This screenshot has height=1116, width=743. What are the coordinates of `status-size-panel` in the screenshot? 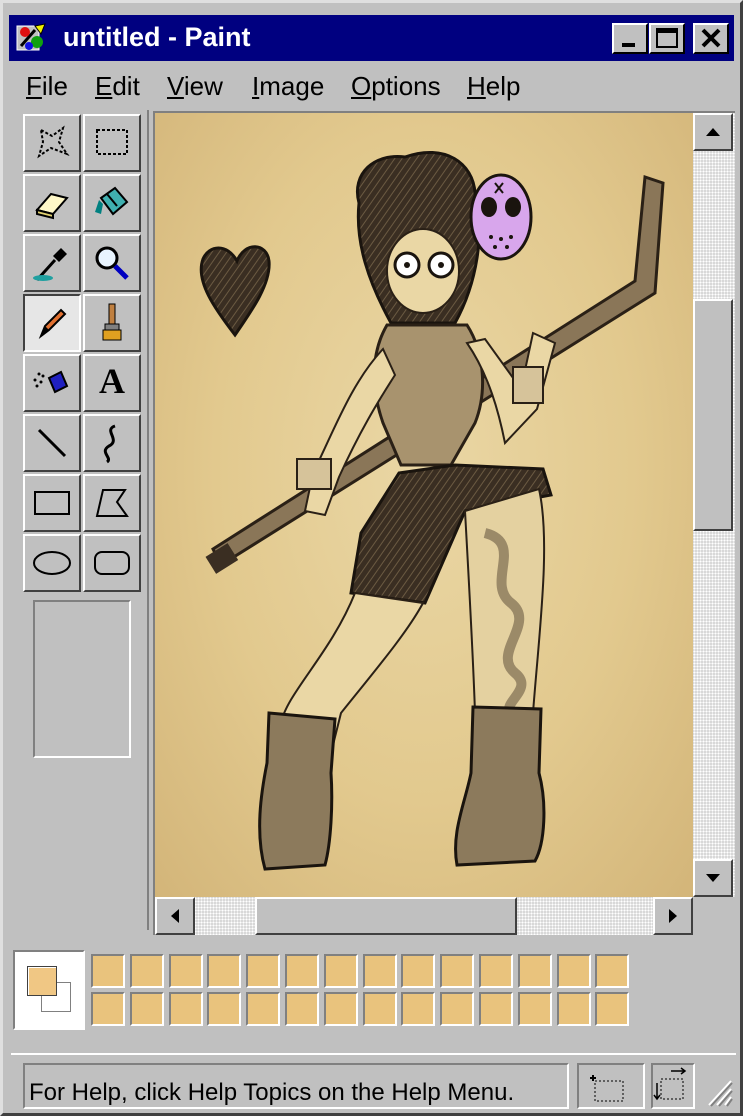 It's located at (673, 1086).